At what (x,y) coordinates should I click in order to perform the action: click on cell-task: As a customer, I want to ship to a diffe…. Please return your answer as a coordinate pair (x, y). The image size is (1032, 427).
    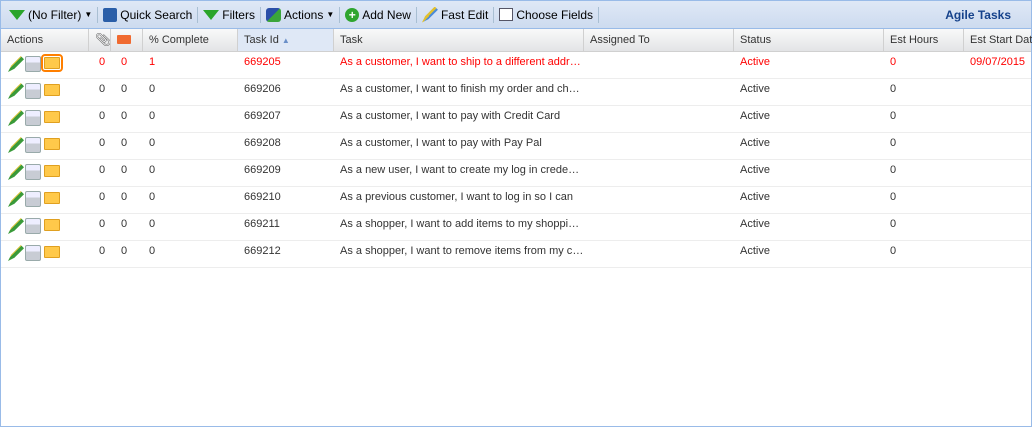
    Looking at the image, I should click on (459, 65).